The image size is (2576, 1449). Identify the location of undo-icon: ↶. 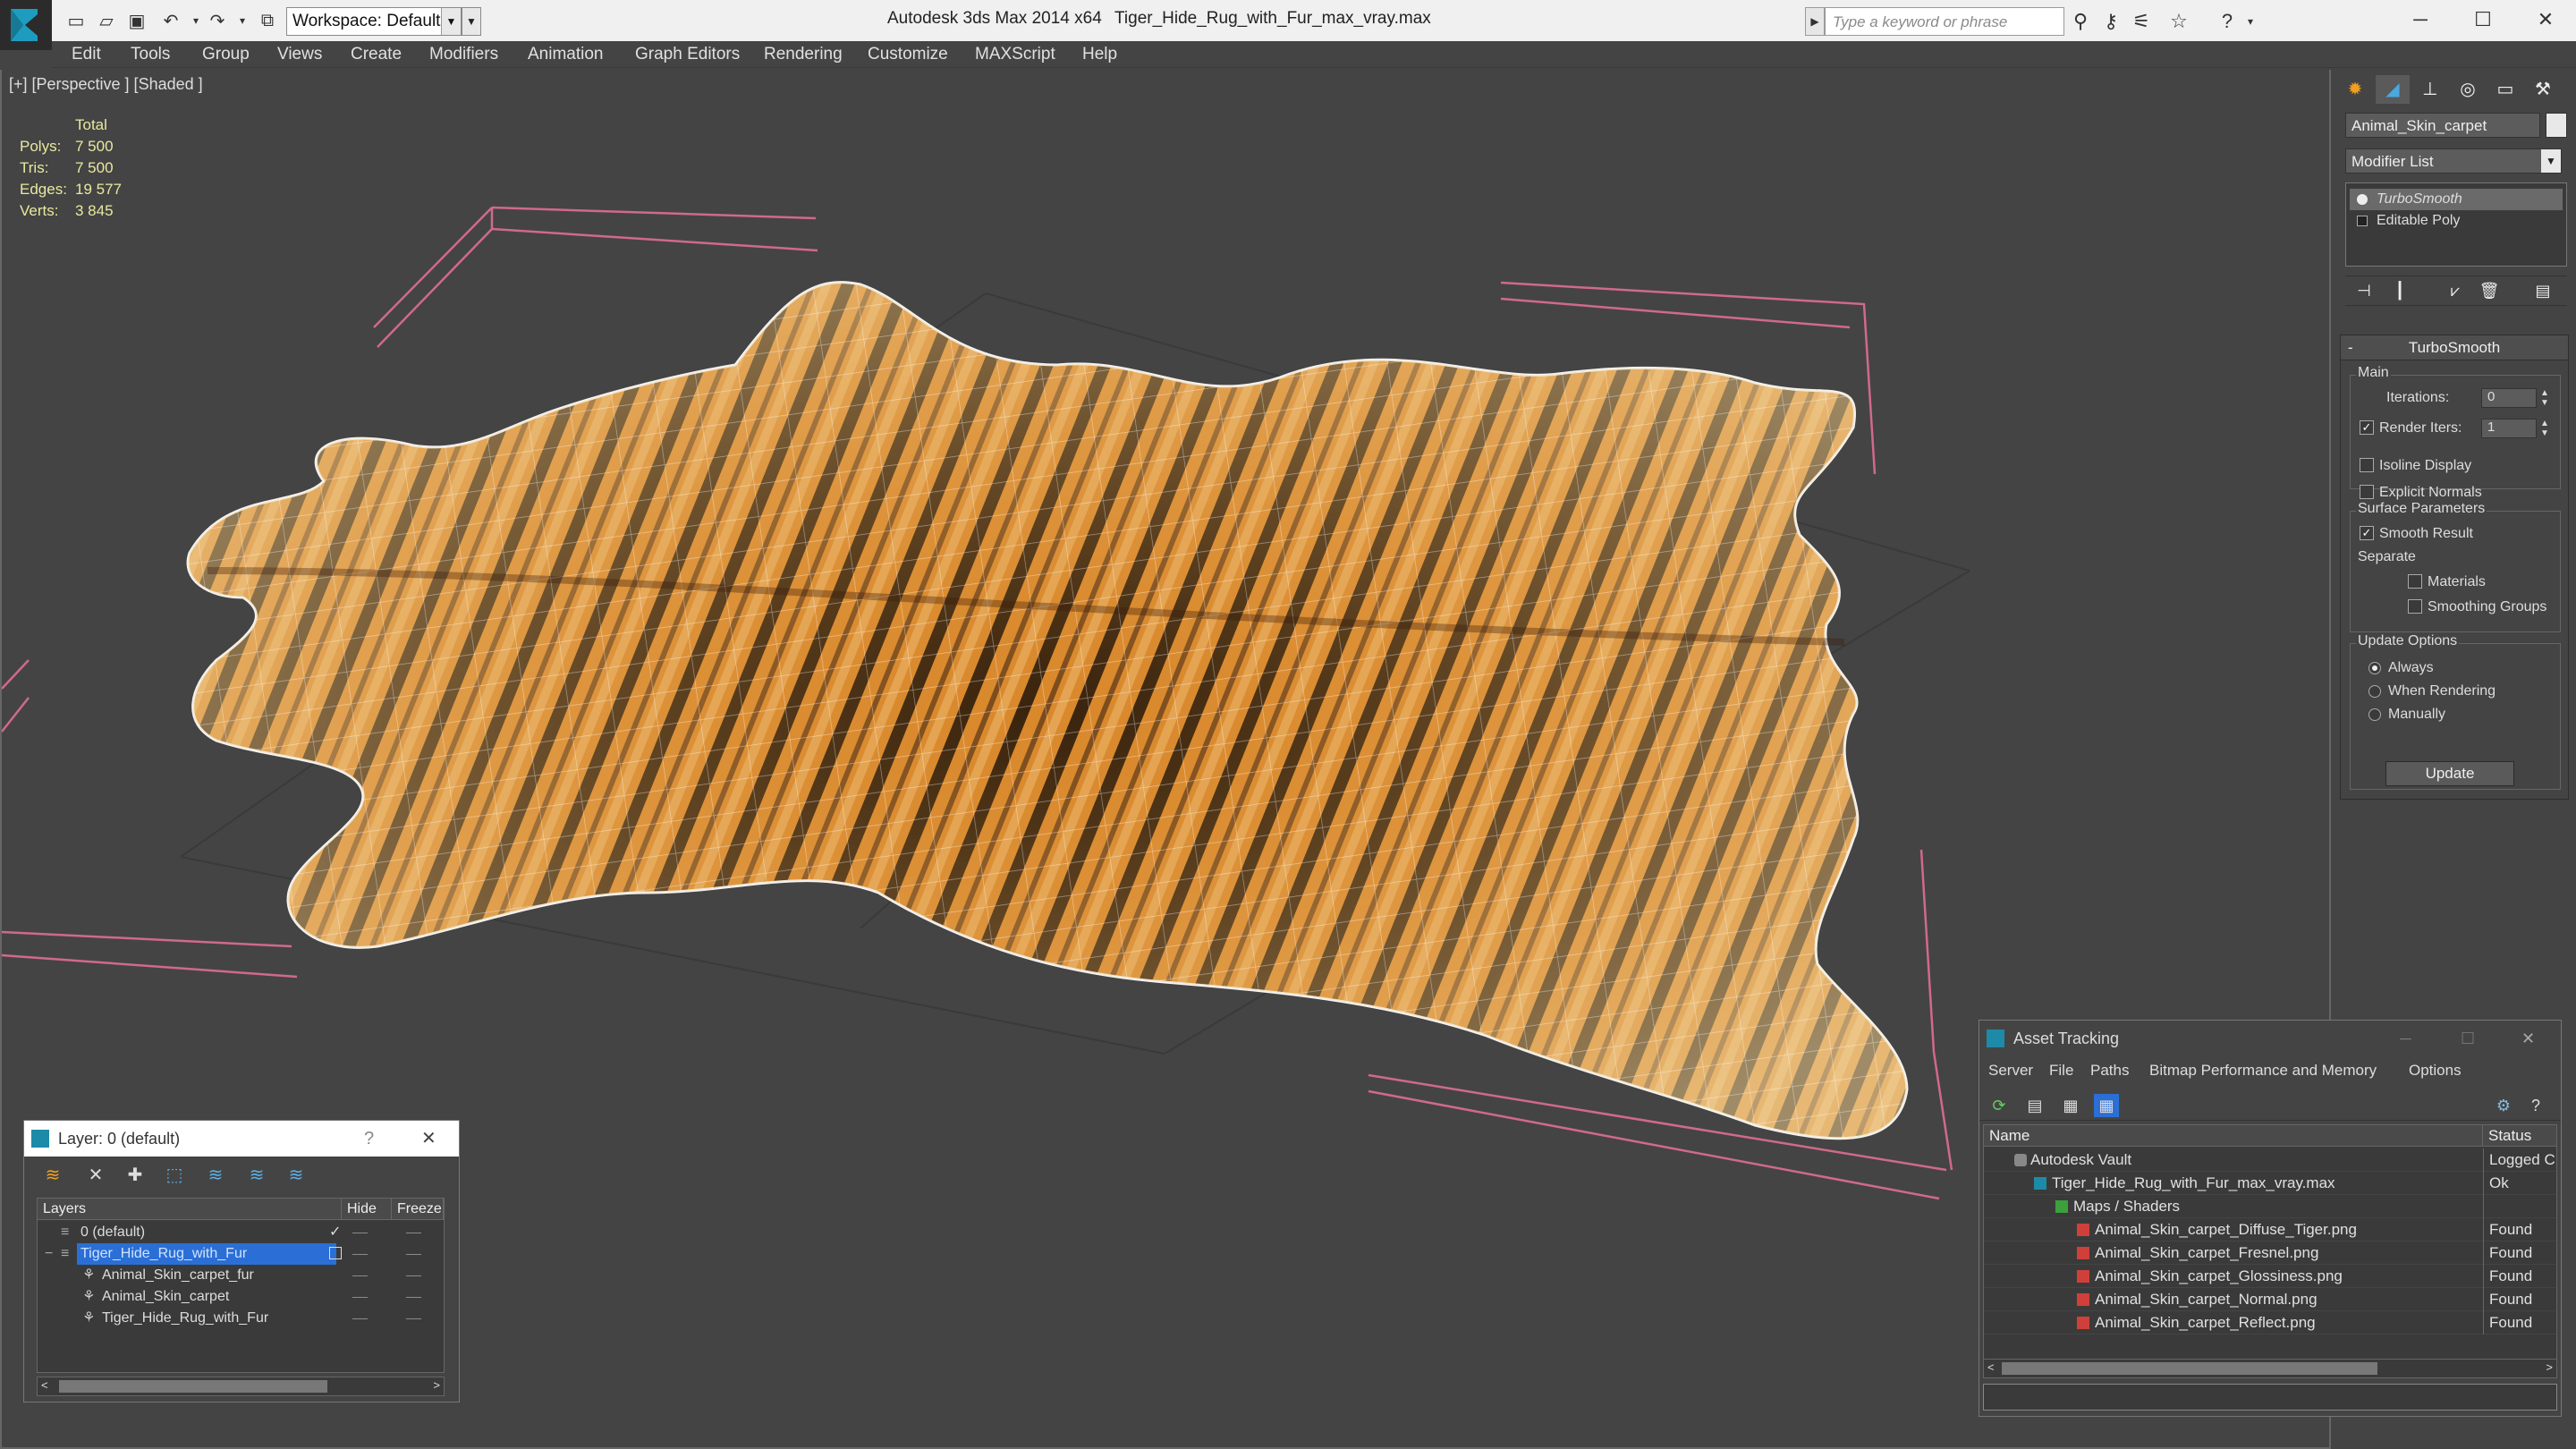
(170, 20).